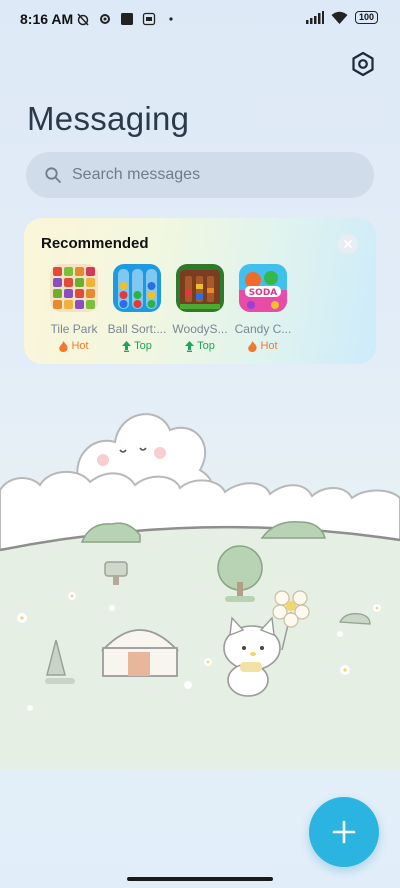  I want to click on close-recommended-button, so click(348, 244).